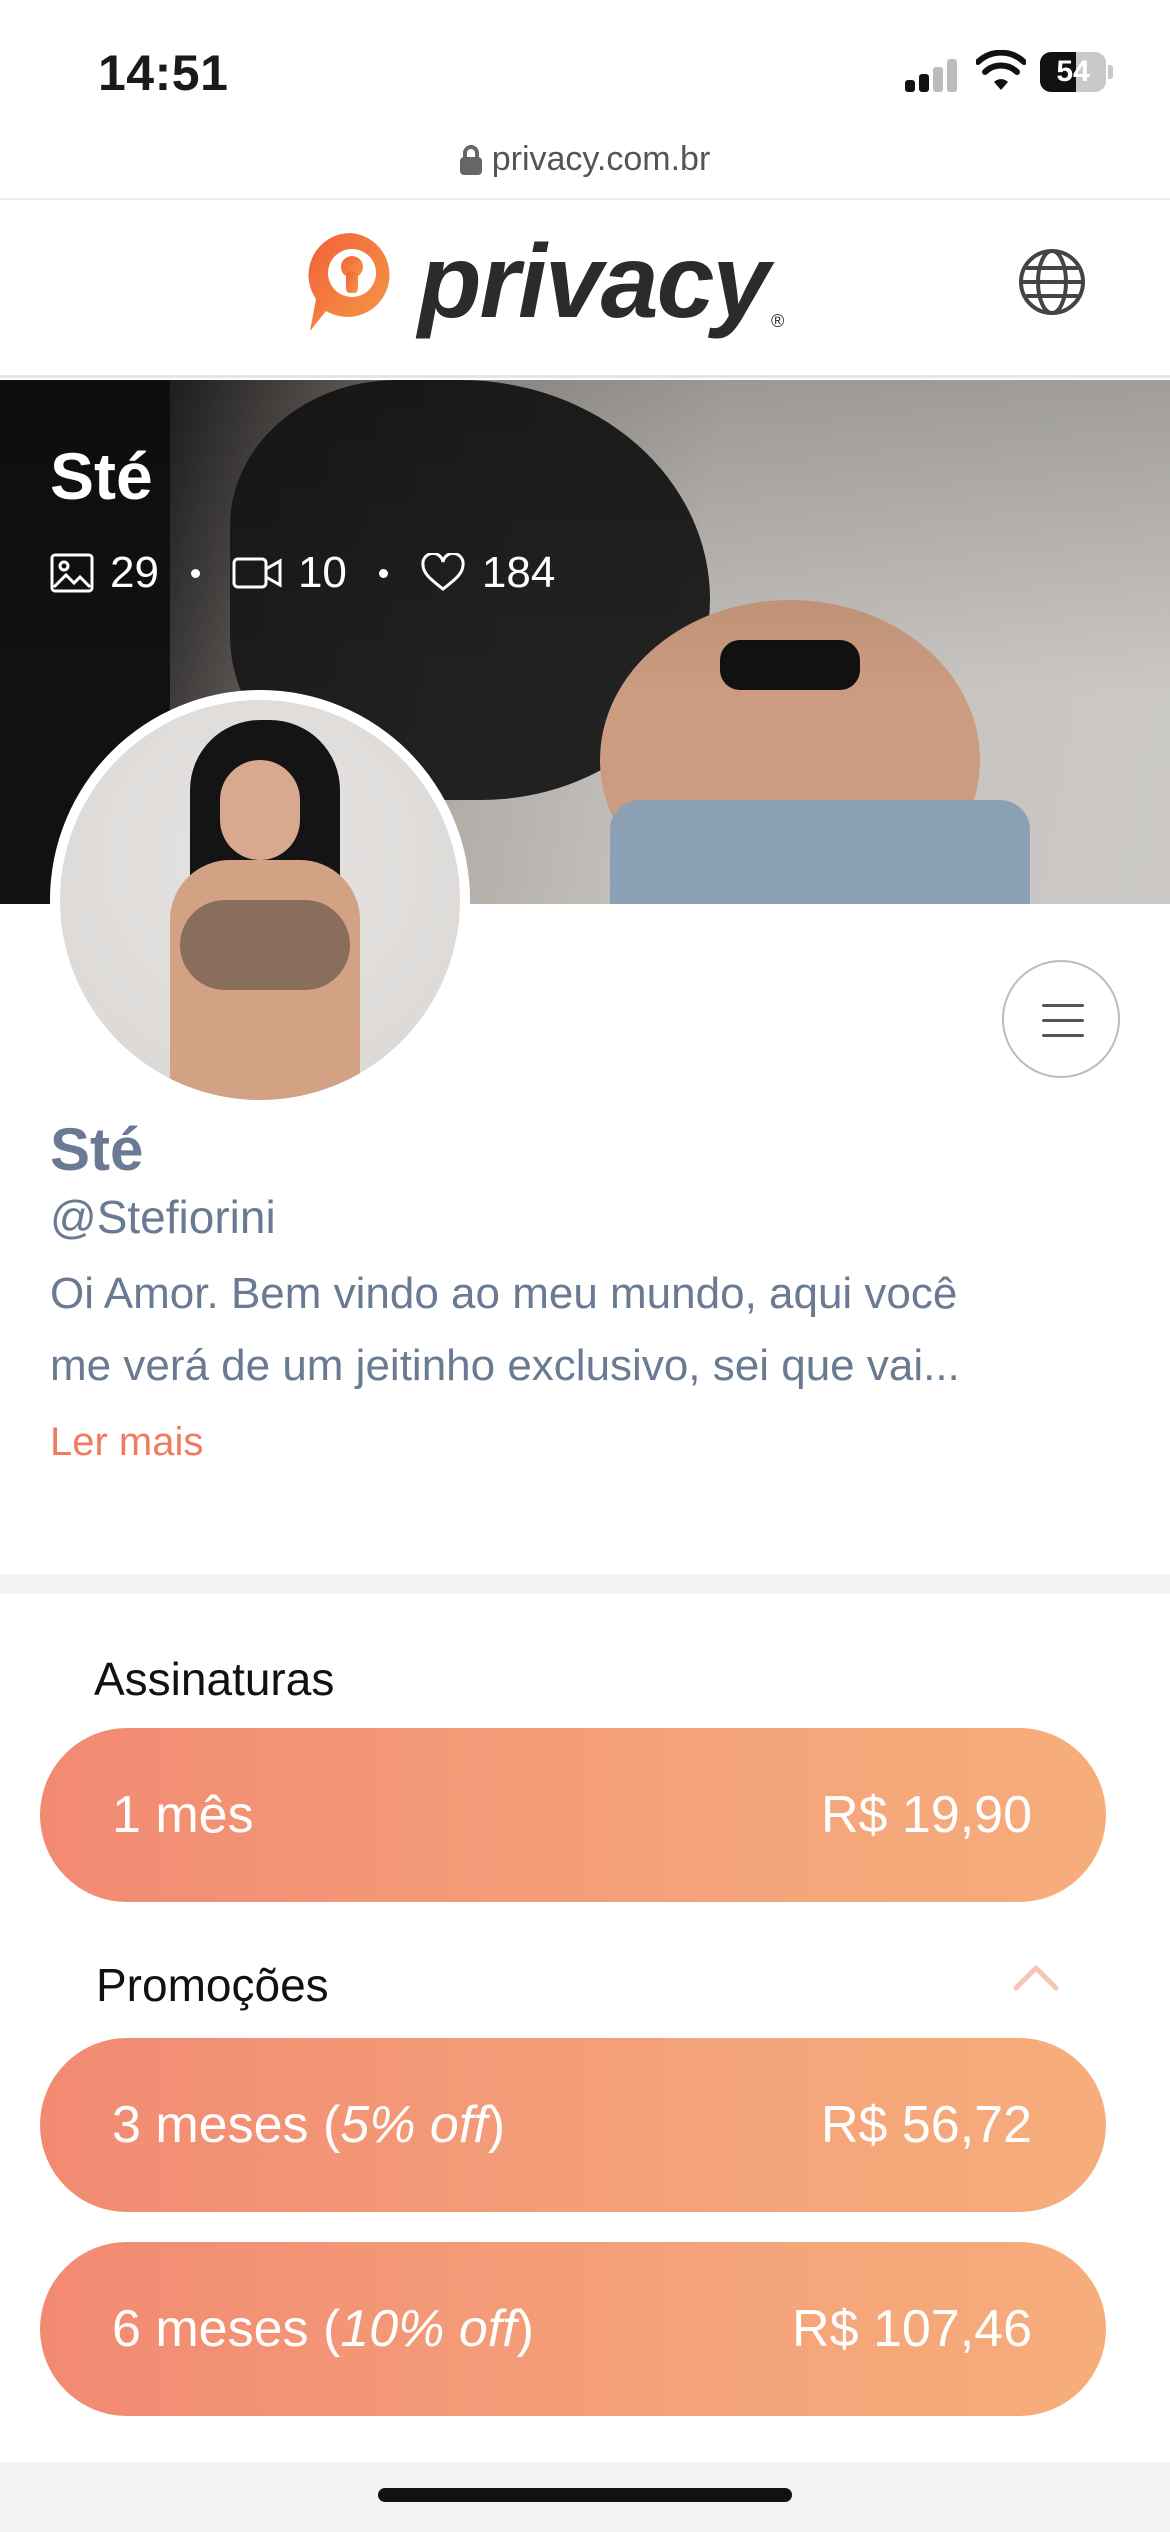 This screenshot has width=1170, height=2532. I want to click on videos-stat: 10, so click(289, 573).